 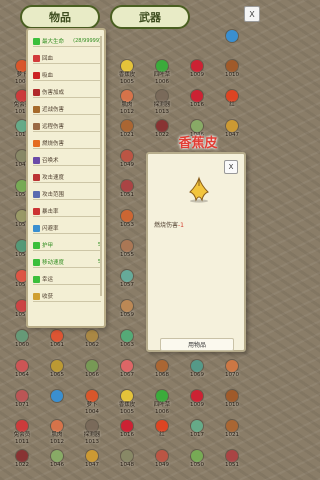 What do you see at coordinates (92, 344) in the screenshot?
I see `grid-item: 1062` at bounding box center [92, 344].